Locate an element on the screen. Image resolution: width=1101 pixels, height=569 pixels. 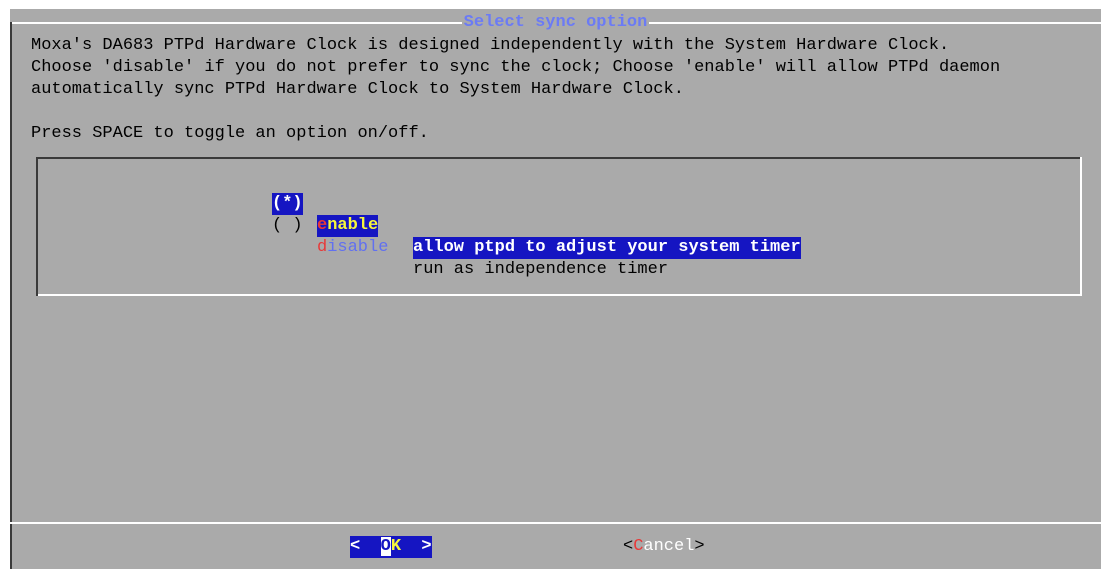
radiolist-border-top is located at coordinates (559, 158).